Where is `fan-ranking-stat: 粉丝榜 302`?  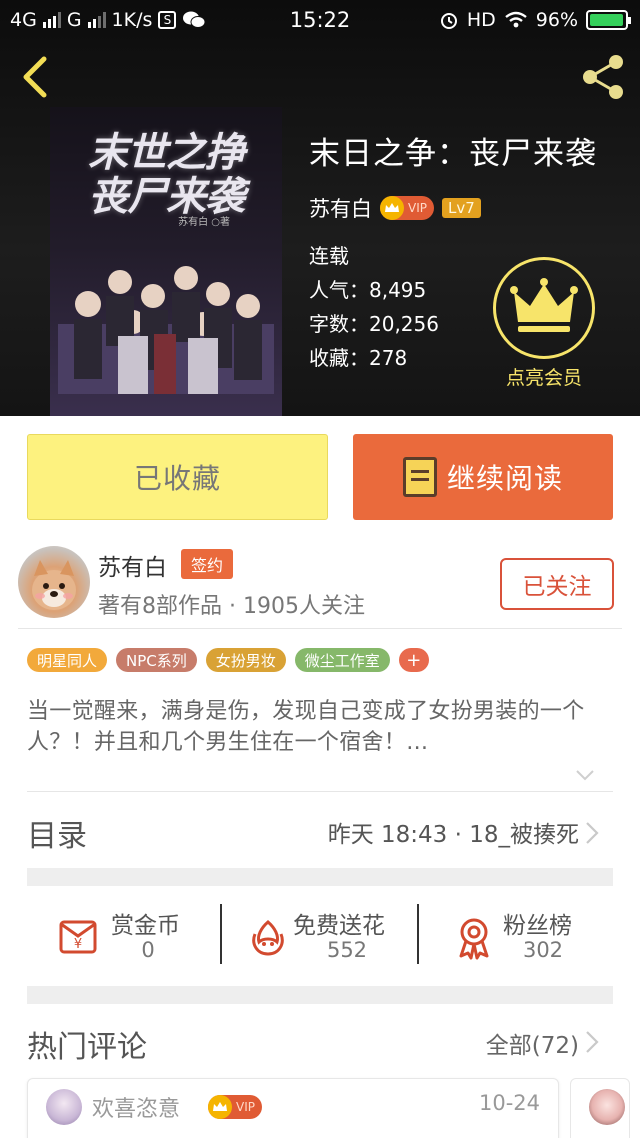 fan-ranking-stat: 粉丝榜 302 is located at coordinates (531, 936).